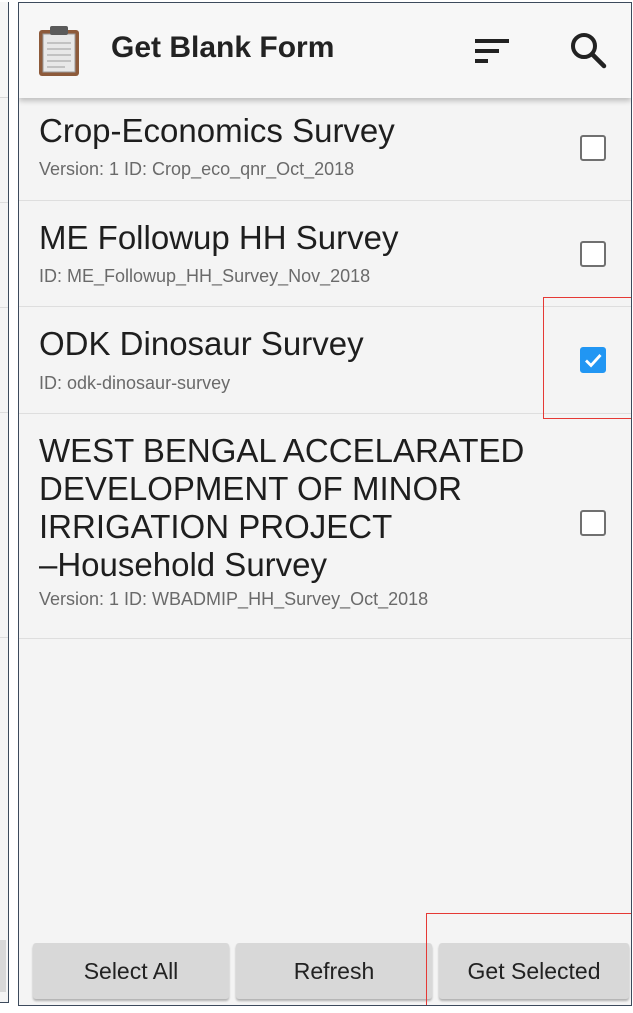  I want to click on page-title: Get Blank Form, so click(223, 47).